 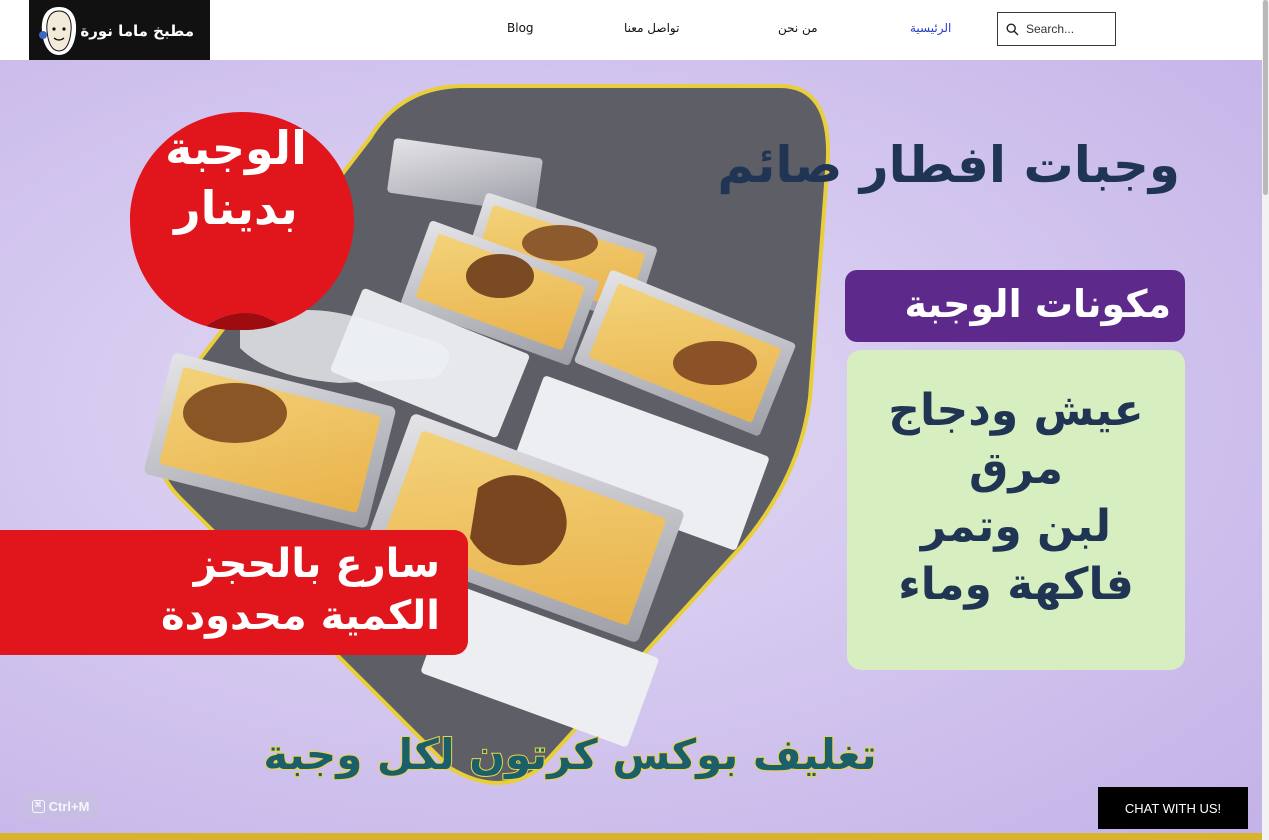 What do you see at coordinates (236, 148) in the screenshot?
I see `badge-line-1: الوجبة` at bounding box center [236, 148].